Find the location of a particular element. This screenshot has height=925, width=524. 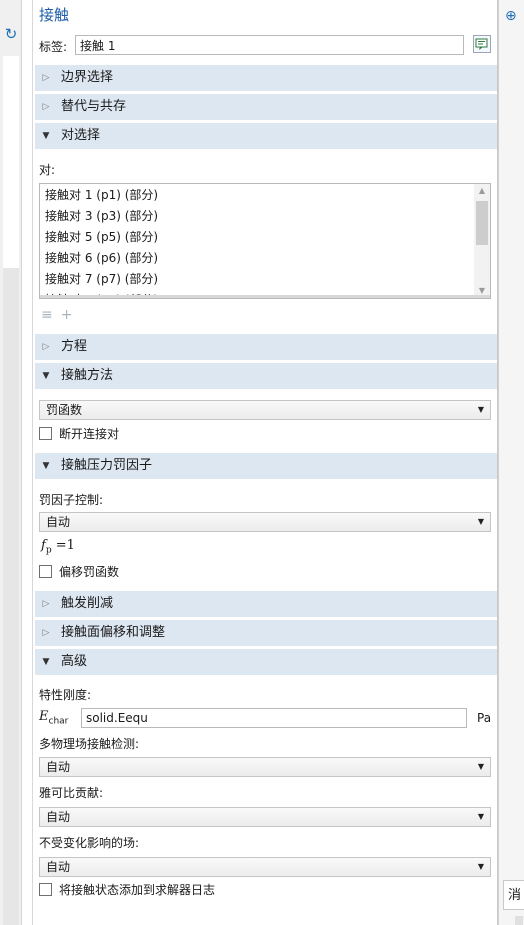

echar-symbol: Echar is located at coordinates (53, 718).